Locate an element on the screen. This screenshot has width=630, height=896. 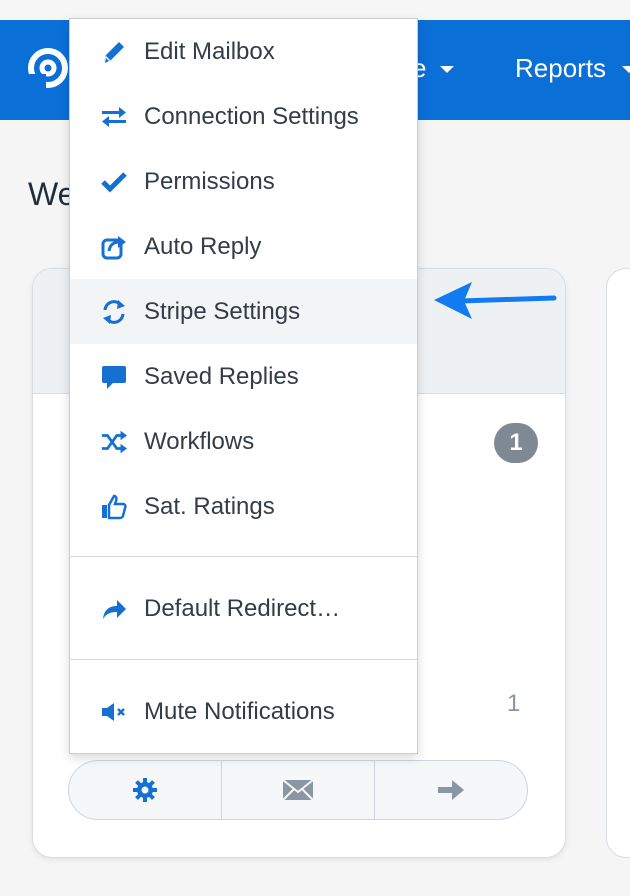
envelope-icon is located at coordinates (298, 790).